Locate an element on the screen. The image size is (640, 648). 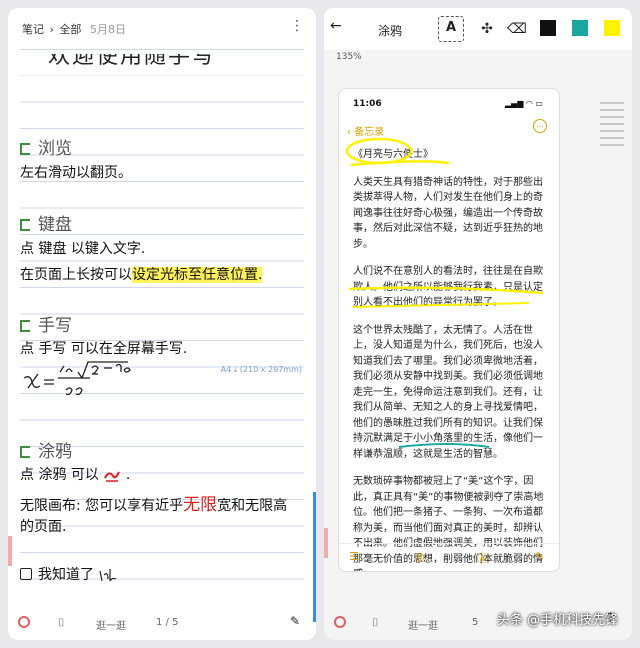
back-arrow-icon: ← is located at coordinates (336, 26).